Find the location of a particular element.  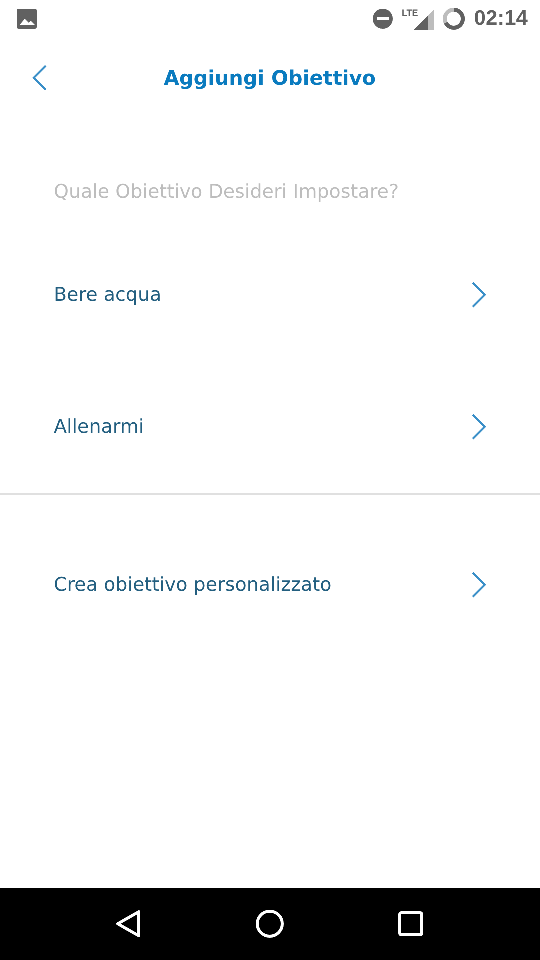

do-not-disturb-icon is located at coordinates (383, 19).